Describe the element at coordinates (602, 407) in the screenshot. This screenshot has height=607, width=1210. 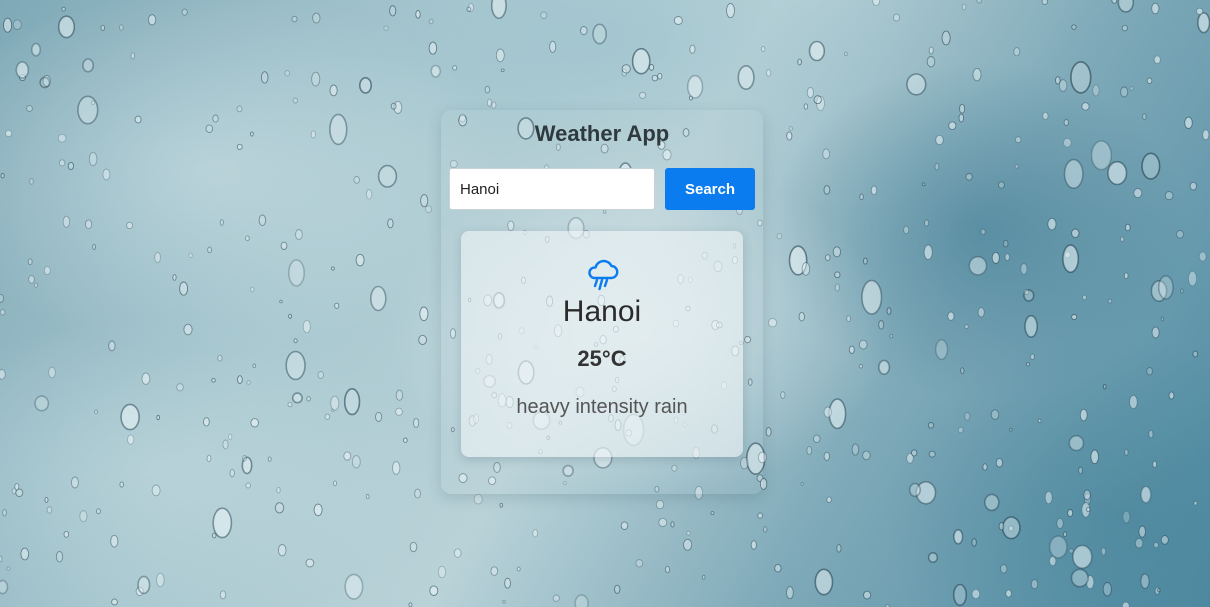
I see `weather-description: heavy intensity rain` at that location.